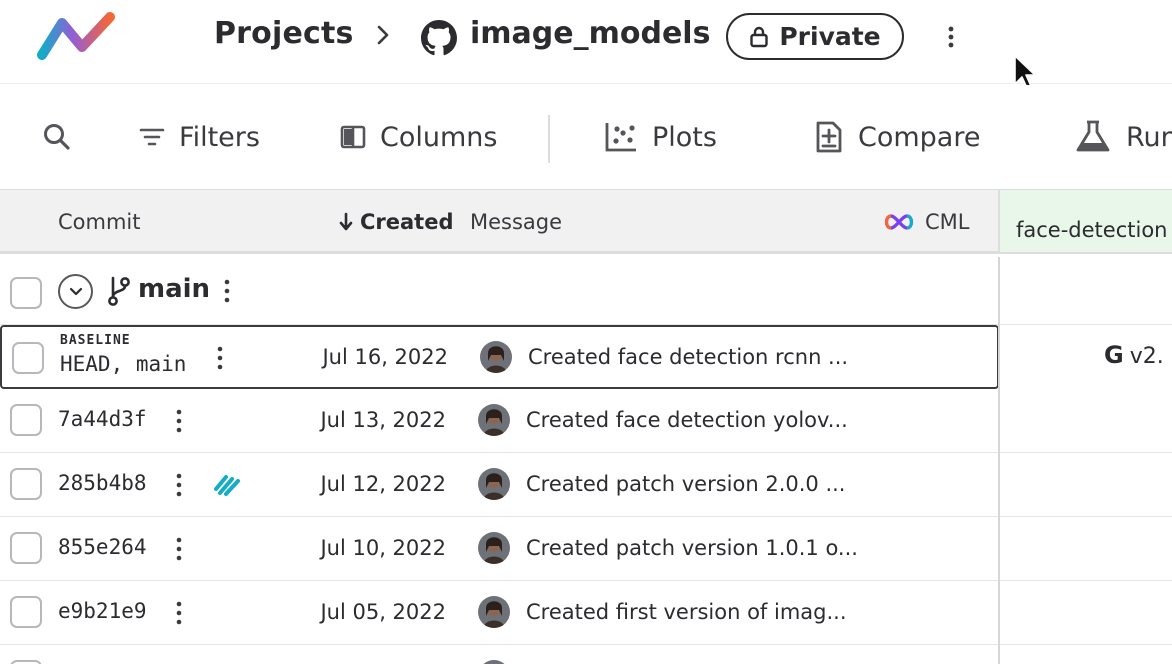 The height and width of the screenshot is (664, 1172). I want to click on plots-label: Plots, so click(684, 137).